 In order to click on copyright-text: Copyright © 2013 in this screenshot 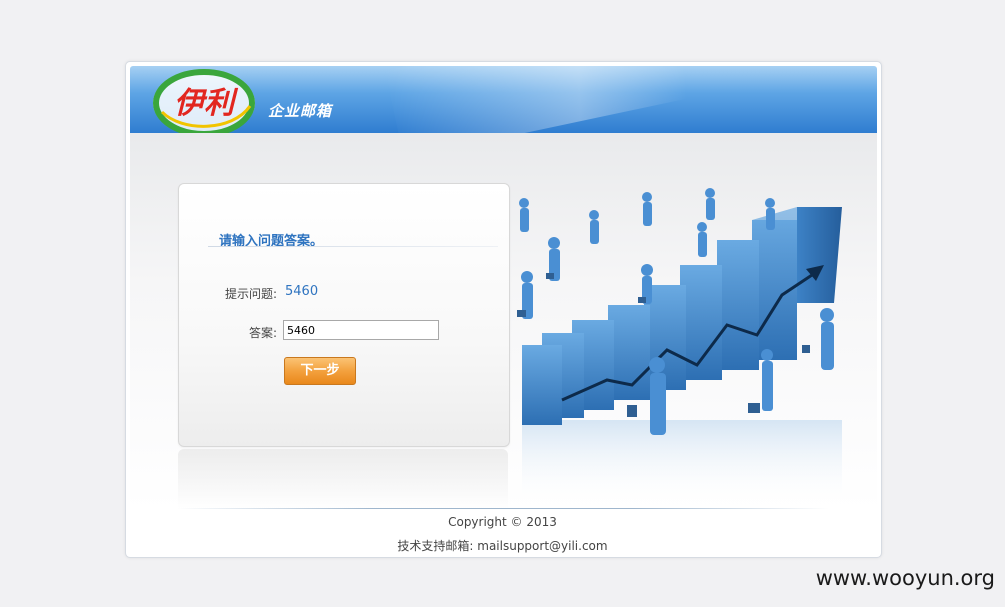, I will do `click(502, 522)`.